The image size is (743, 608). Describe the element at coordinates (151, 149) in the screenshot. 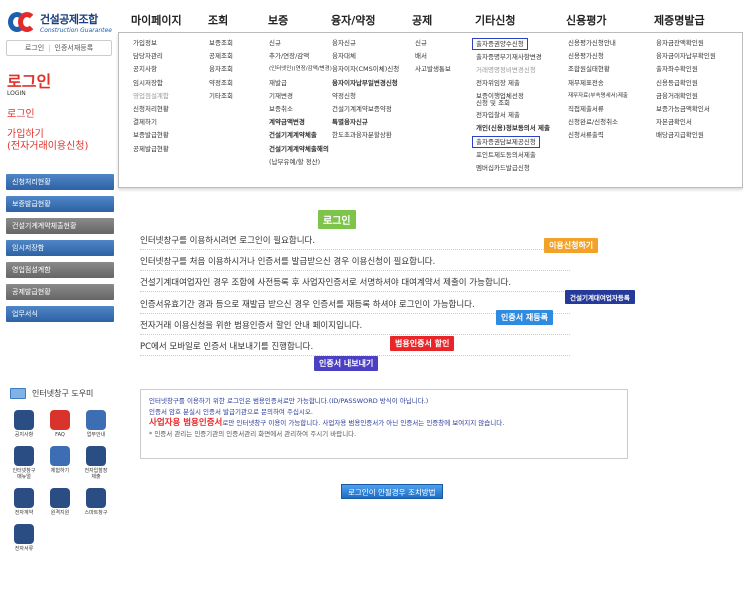

I see `menu-item: 공제발급현황` at that location.